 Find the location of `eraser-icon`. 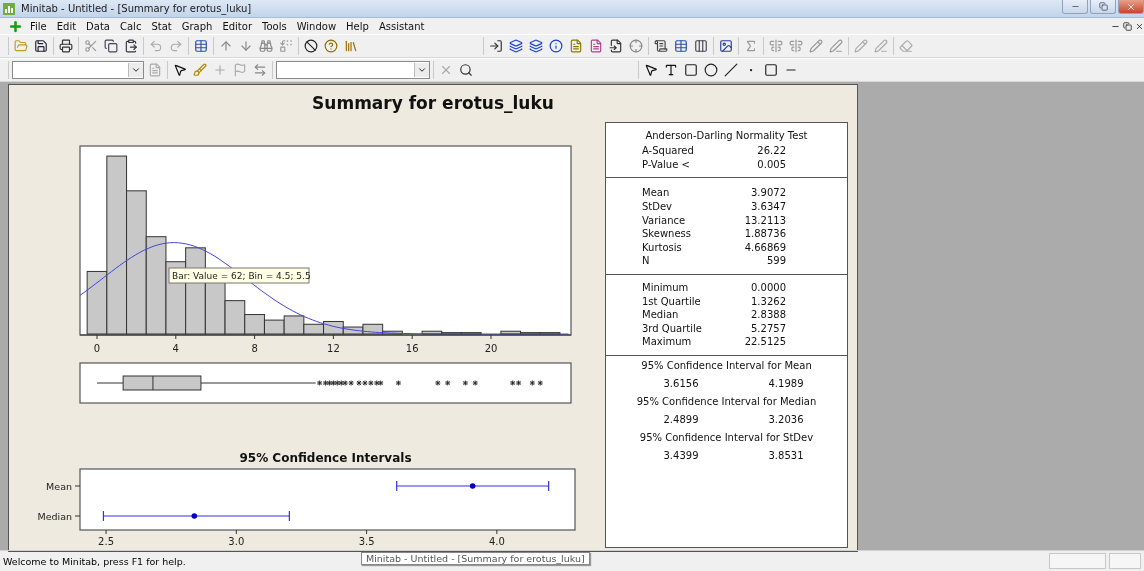

eraser-icon is located at coordinates (906, 46).